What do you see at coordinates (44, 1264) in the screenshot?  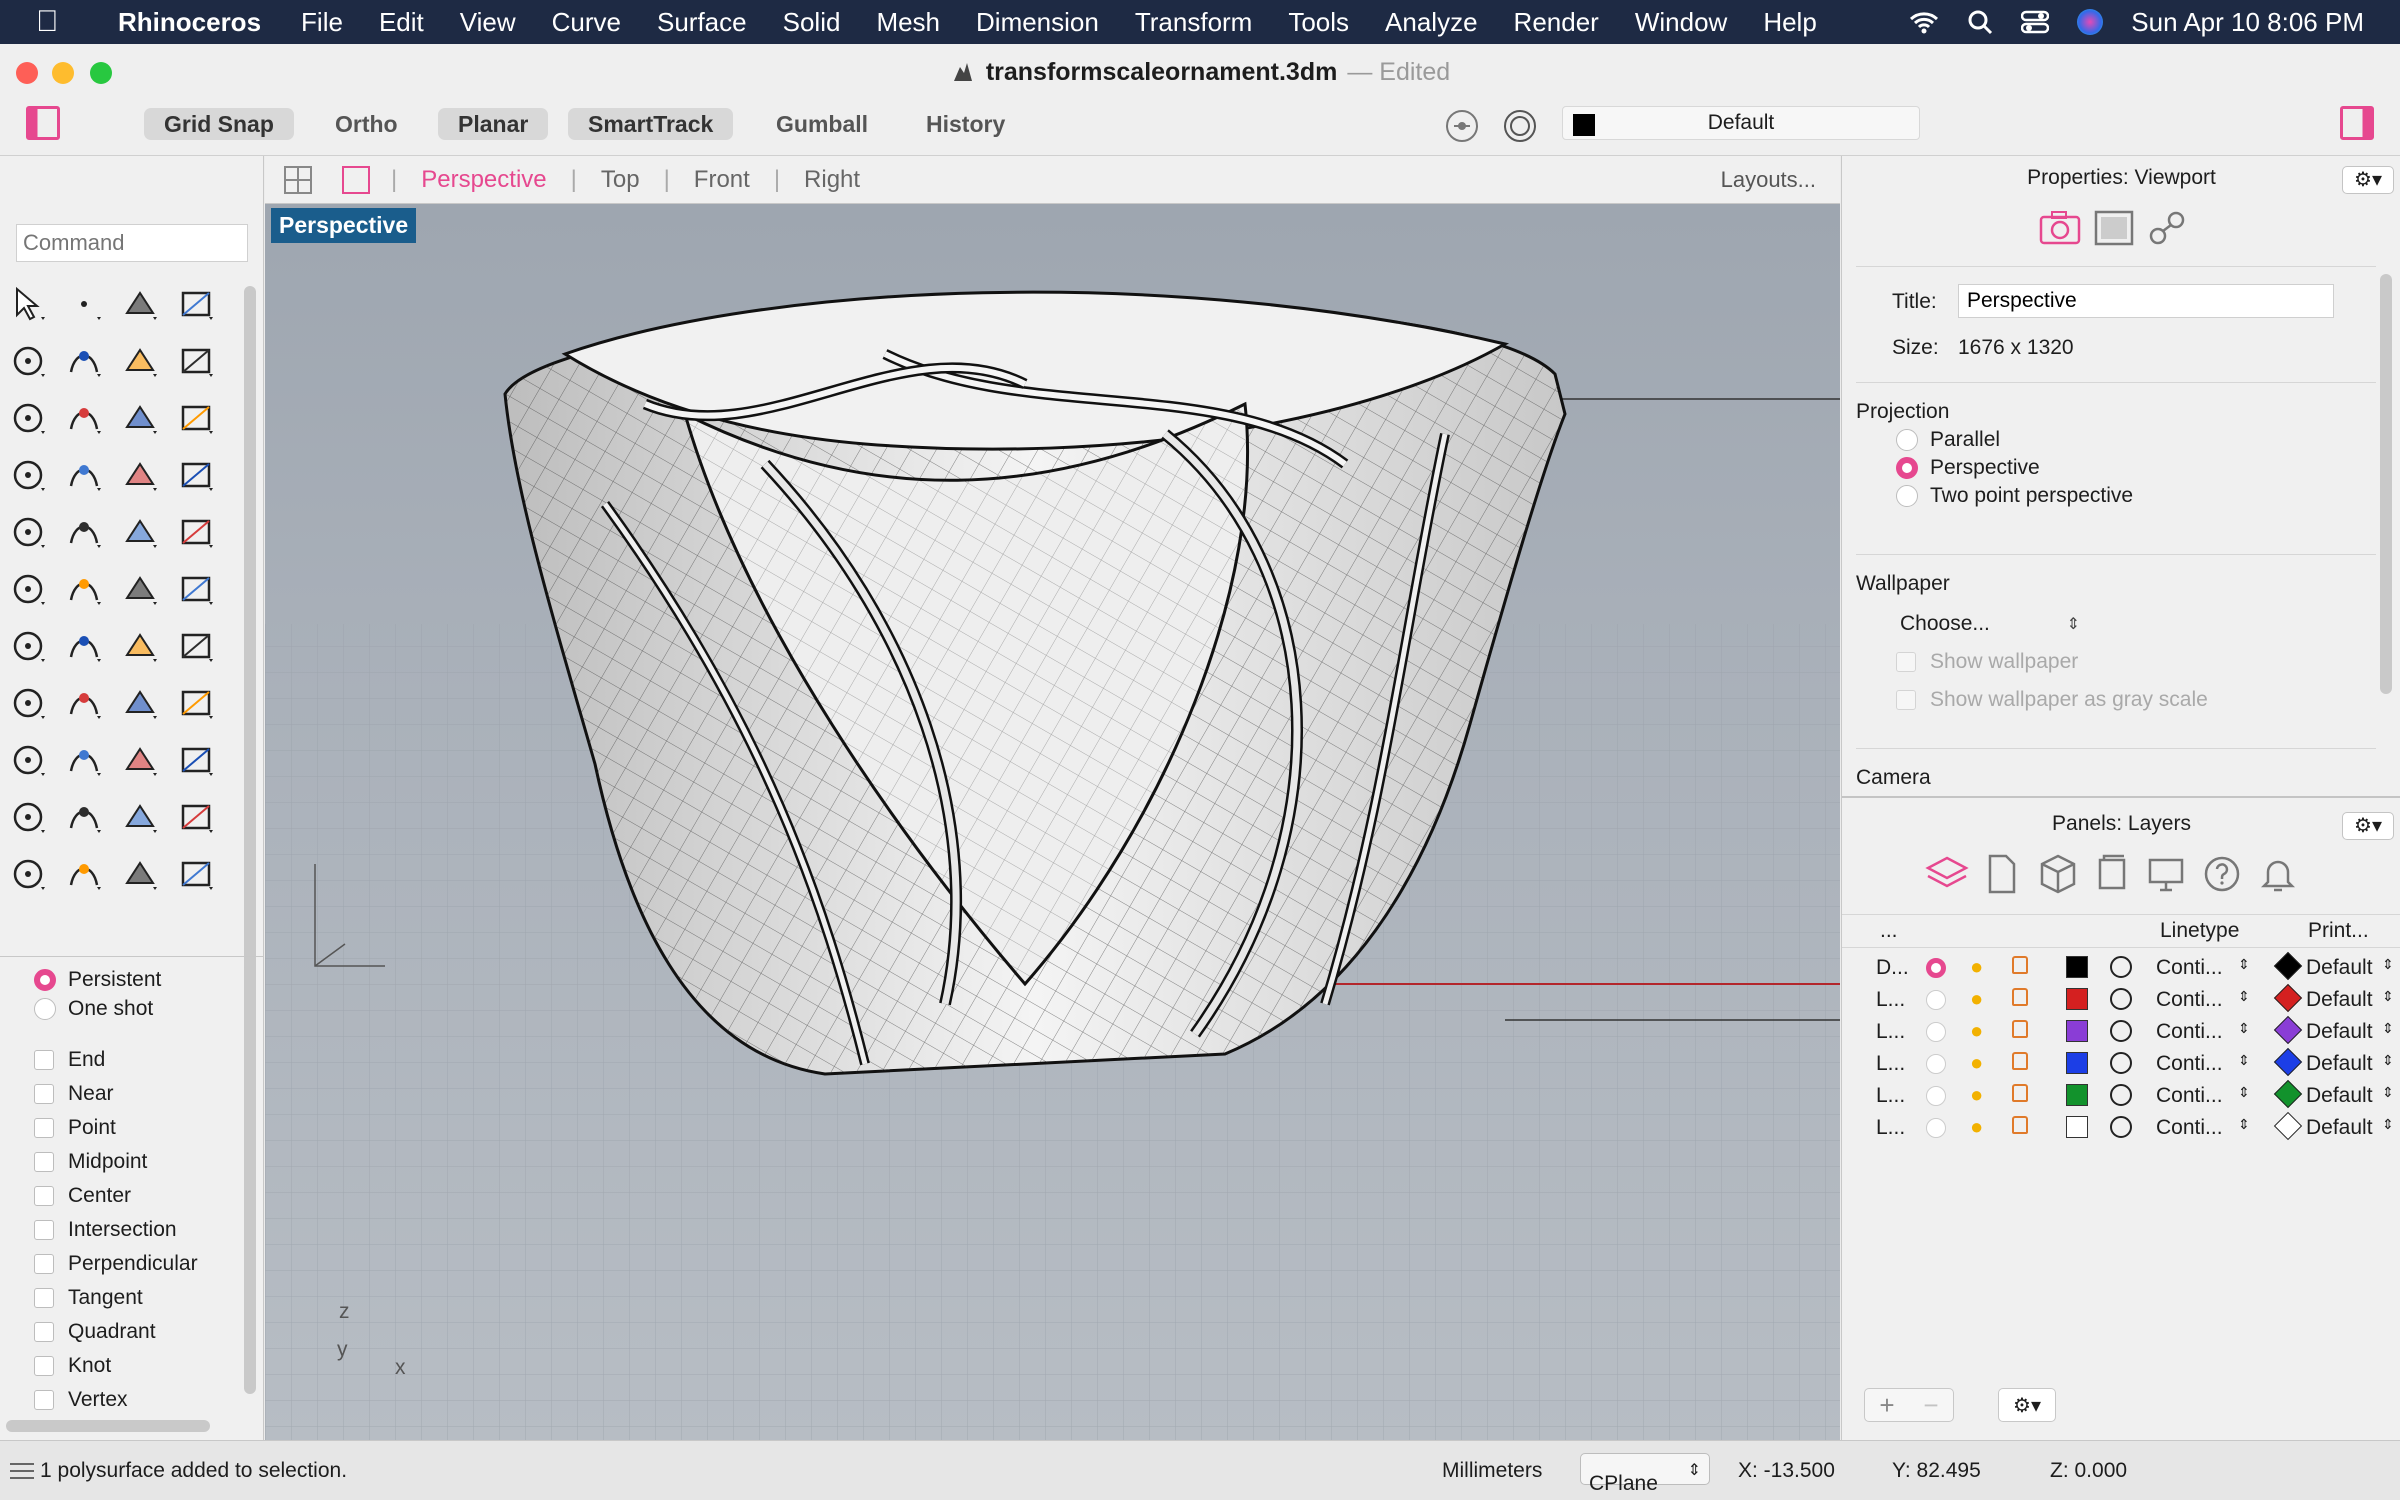 I see `perpendicular-checkbox` at bounding box center [44, 1264].